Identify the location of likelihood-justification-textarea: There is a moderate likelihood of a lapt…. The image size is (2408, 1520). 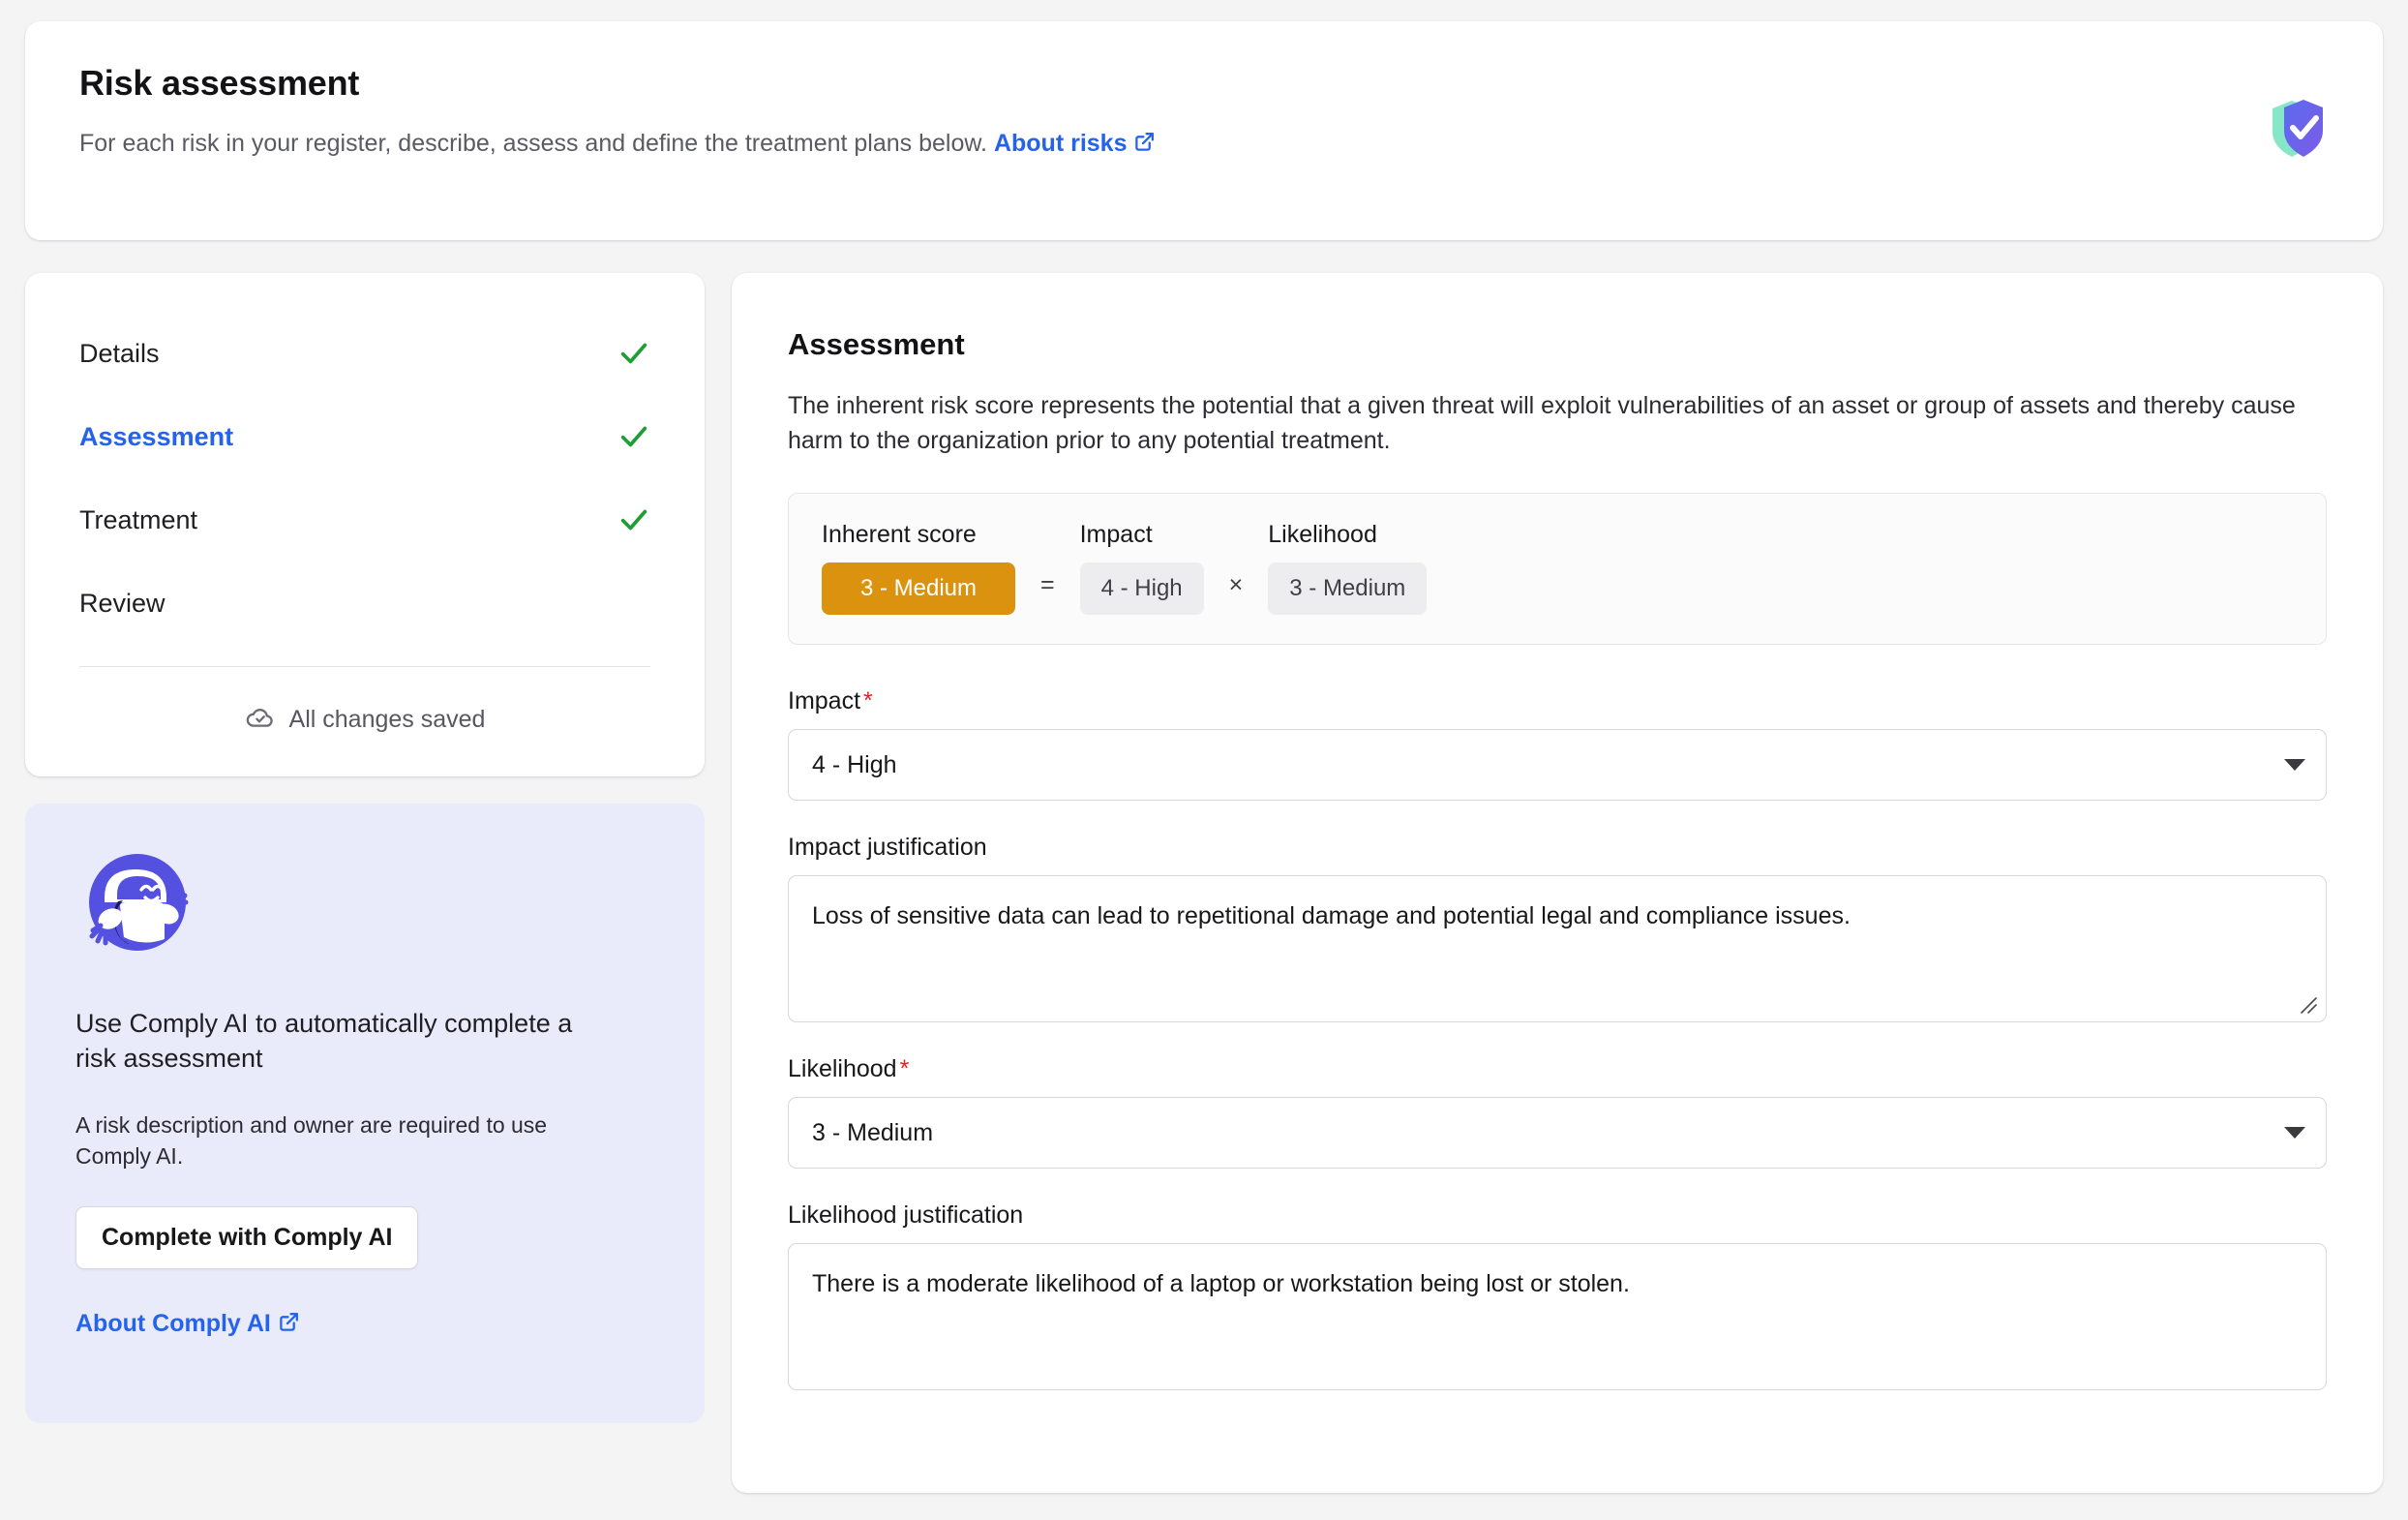
(1557, 1316).